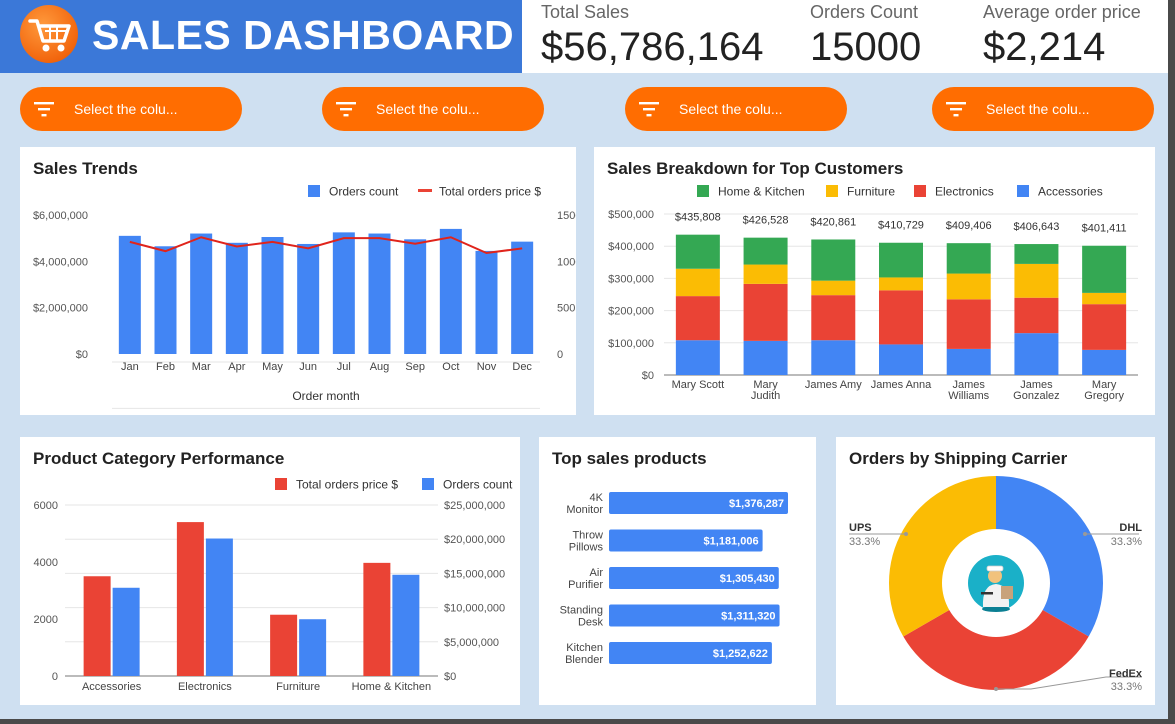  What do you see at coordinates (112, 687) in the screenshot?
I see `x-tick-label: Accessories` at bounding box center [112, 687].